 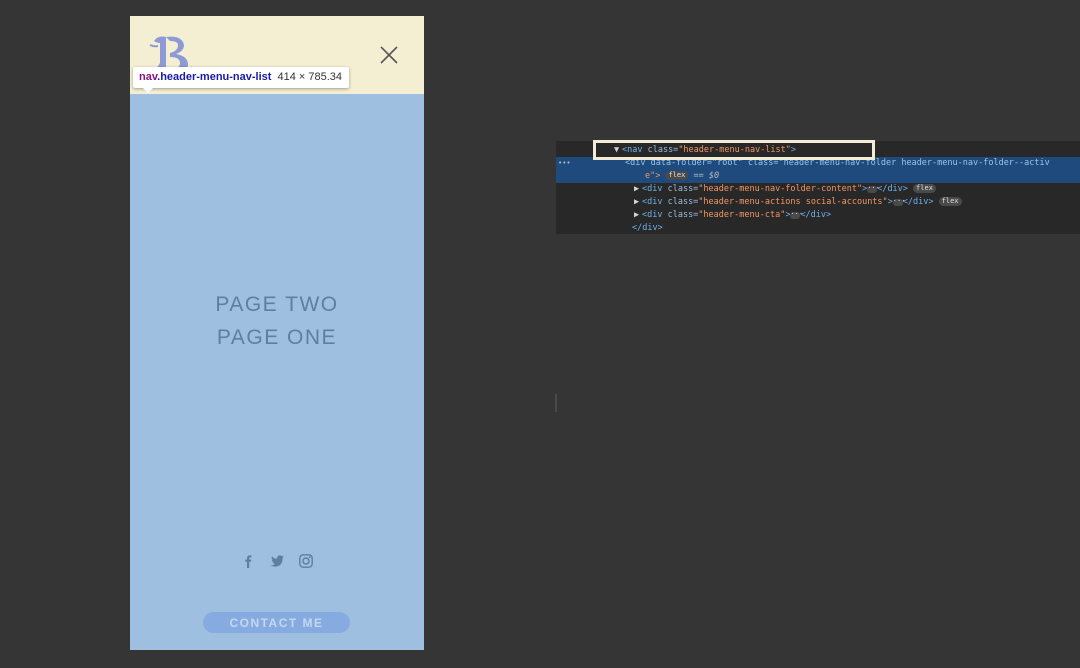 What do you see at coordinates (389, 55) in the screenshot?
I see `close-menu-icon` at bounding box center [389, 55].